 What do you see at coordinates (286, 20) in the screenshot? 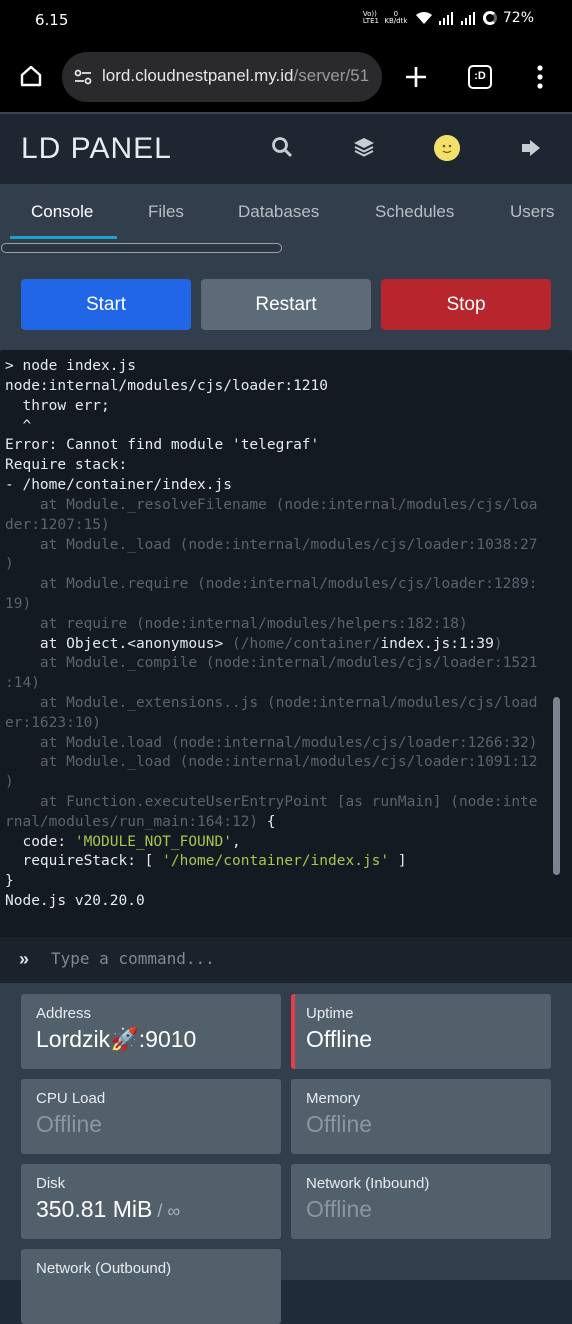
I see `system-status-bar: 6.15 Vo)) LTE1 0 KB/dtk 72%` at bounding box center [286, 20].